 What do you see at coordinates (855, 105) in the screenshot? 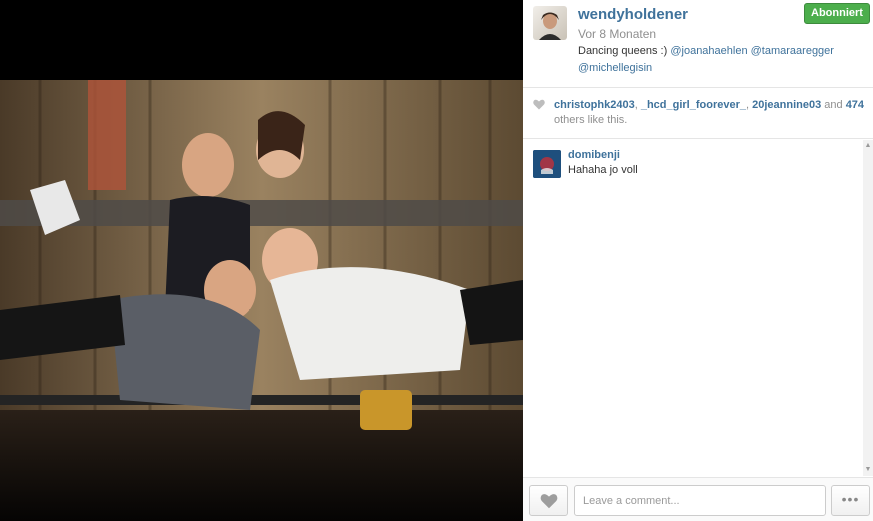
I see `likes-count: 474` at bounding box center [855, 105].